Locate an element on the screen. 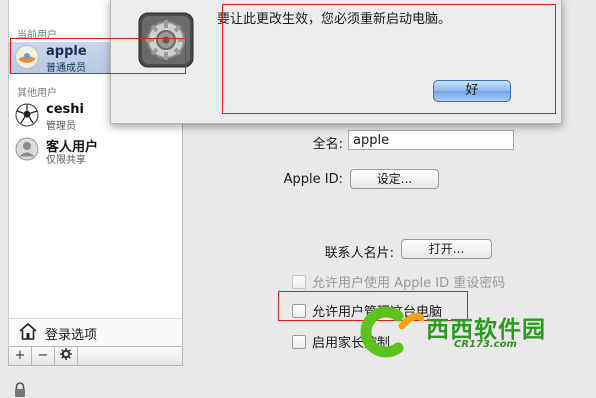  contact-card-label: 联系人名片: is located at coordinates (359, 253).